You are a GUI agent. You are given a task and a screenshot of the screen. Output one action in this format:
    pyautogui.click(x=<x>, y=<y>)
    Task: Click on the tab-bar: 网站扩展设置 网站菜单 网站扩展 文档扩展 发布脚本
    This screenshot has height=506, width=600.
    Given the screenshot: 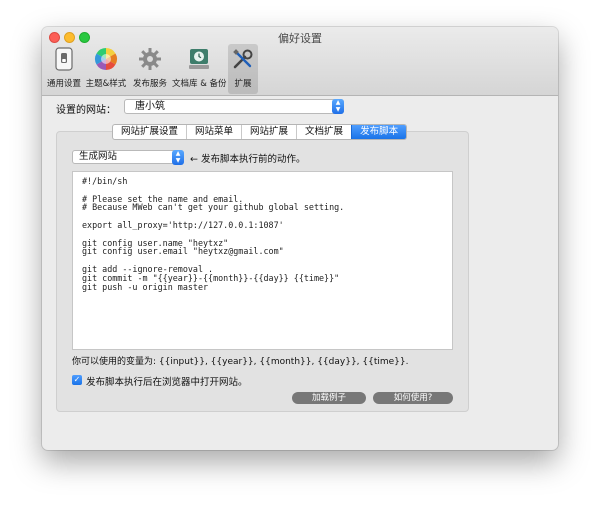 What is the action you would take?
    pyautogui.click(x=260, y=132)
    